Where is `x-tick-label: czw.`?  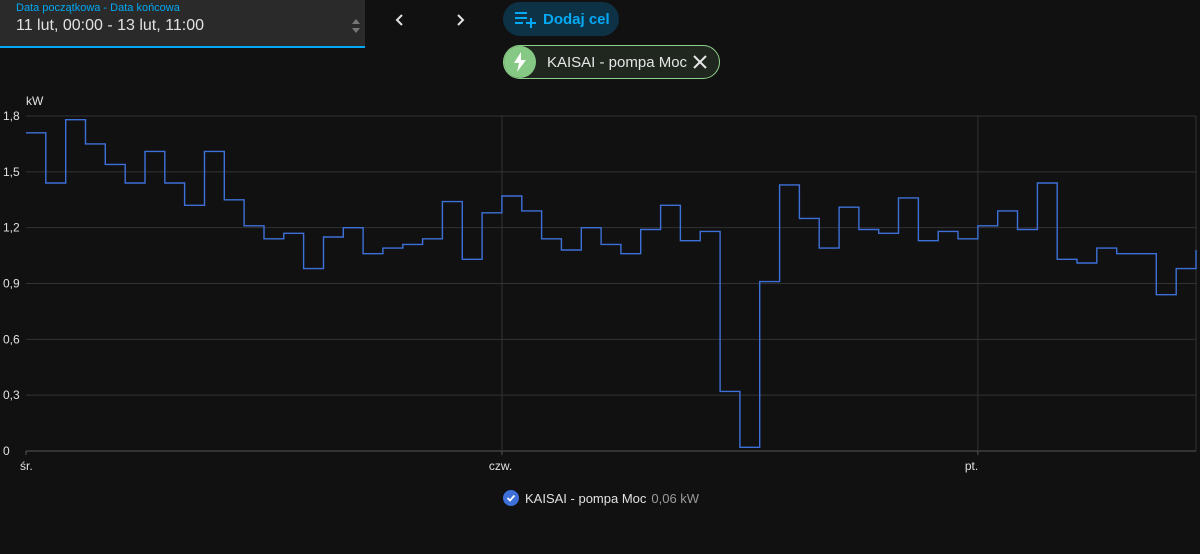 x-tick-label: czw. is located at coordinates (500, 466).